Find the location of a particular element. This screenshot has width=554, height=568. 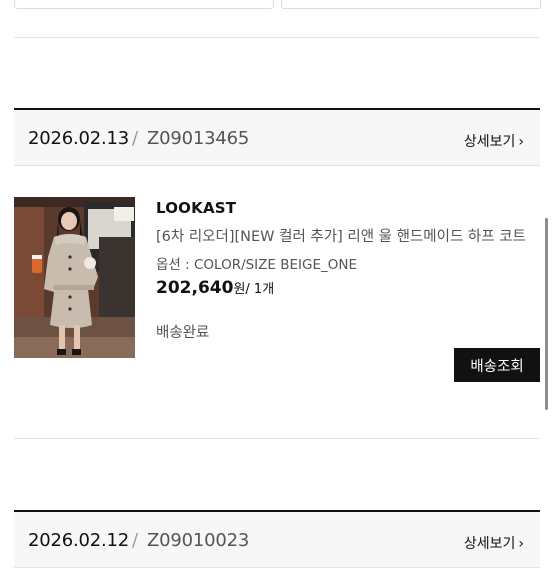

scrollbar is located at coordinates (546, 314).